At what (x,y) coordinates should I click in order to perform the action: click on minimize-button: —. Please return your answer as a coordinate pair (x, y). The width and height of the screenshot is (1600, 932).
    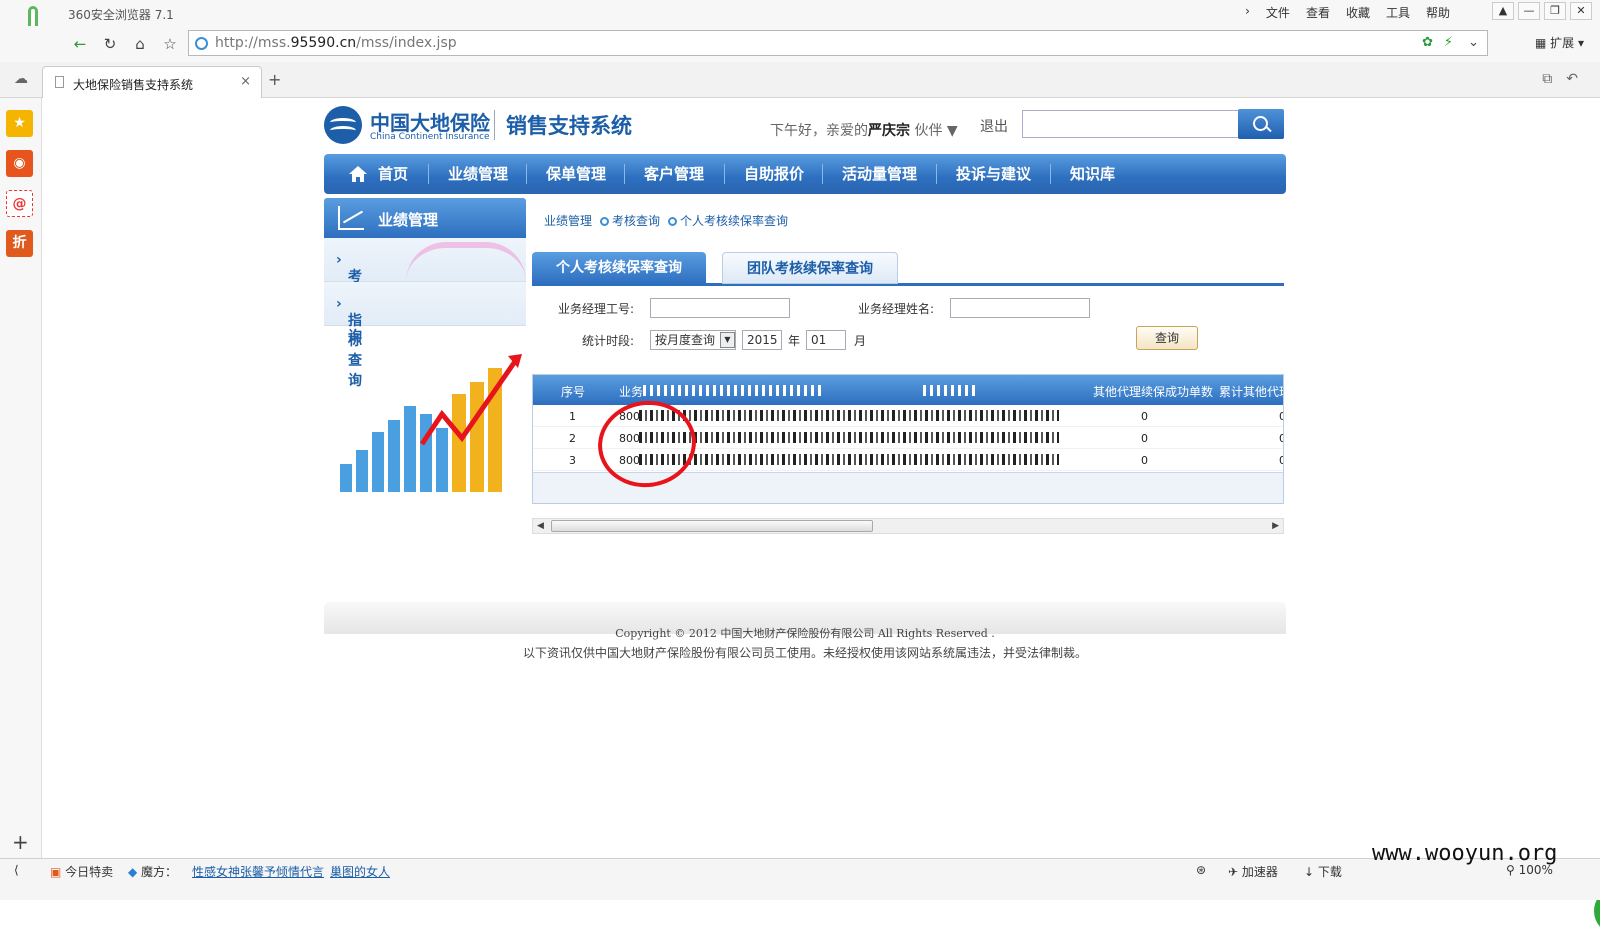
    Looking at the image, I should click on (1529, 11).